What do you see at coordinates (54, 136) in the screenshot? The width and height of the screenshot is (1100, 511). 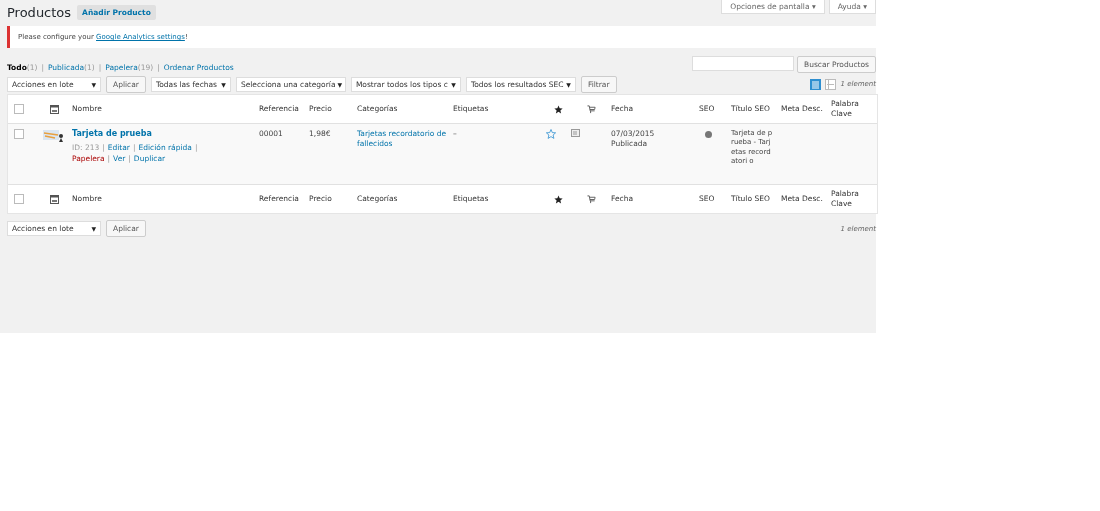 I see `product-thumbnail-drawing` at bounding box center [54, 136].